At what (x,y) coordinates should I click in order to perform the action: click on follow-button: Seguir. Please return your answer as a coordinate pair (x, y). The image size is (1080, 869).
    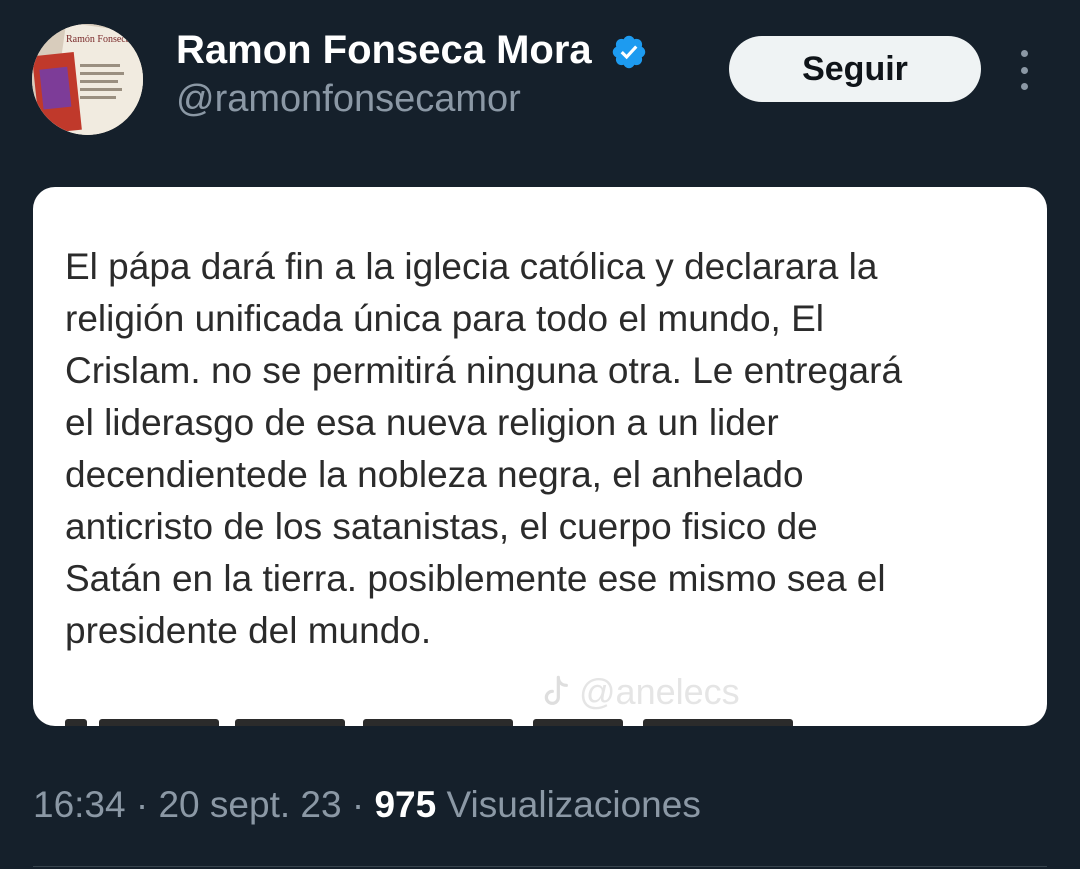
    Looking at the image, I should click on (855, 69).